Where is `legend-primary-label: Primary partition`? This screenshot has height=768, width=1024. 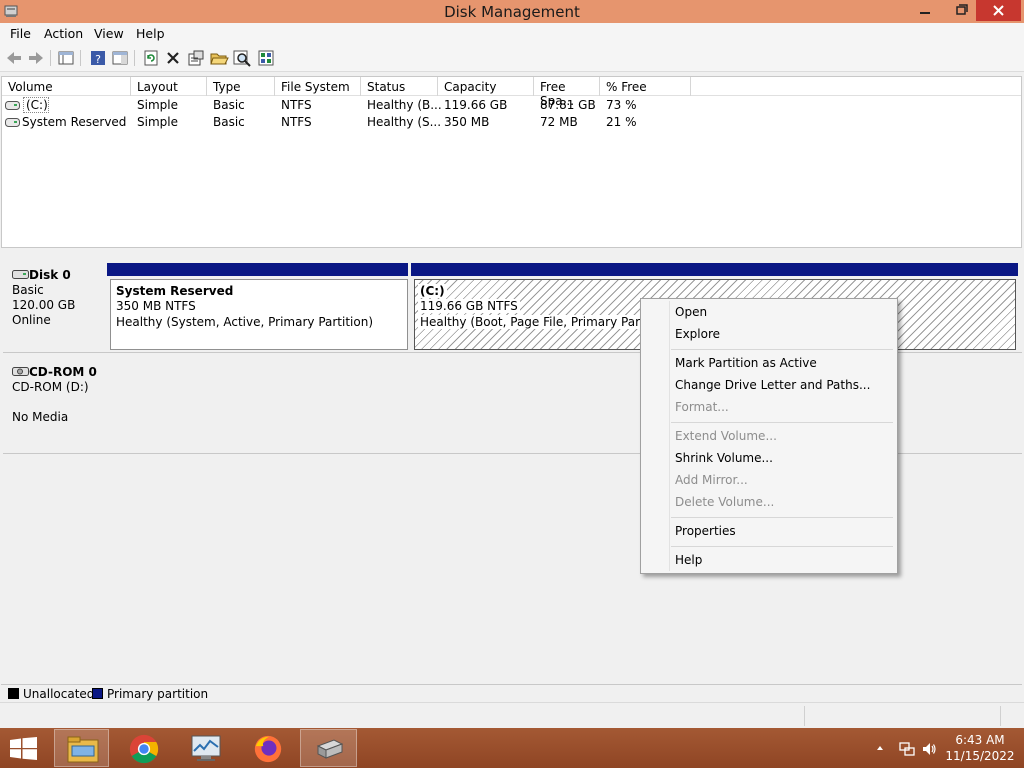 legend-primary-label: Primary partition is located at coordinates (158, 694).